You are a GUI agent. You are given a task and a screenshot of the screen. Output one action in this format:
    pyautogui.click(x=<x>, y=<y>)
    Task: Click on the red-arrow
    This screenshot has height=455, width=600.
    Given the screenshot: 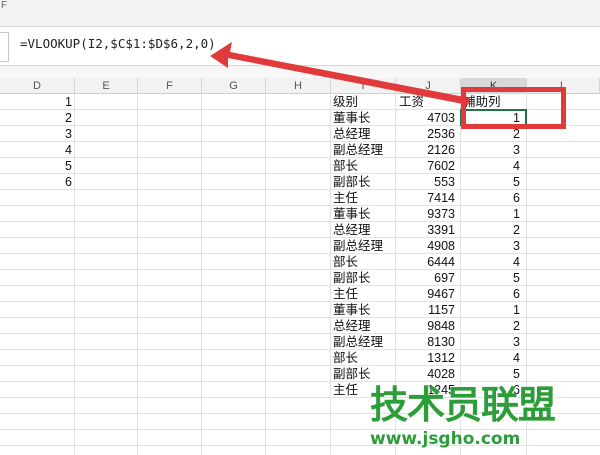 What is the action you would take?
    pyautogui.click(x=340, y=73)
    